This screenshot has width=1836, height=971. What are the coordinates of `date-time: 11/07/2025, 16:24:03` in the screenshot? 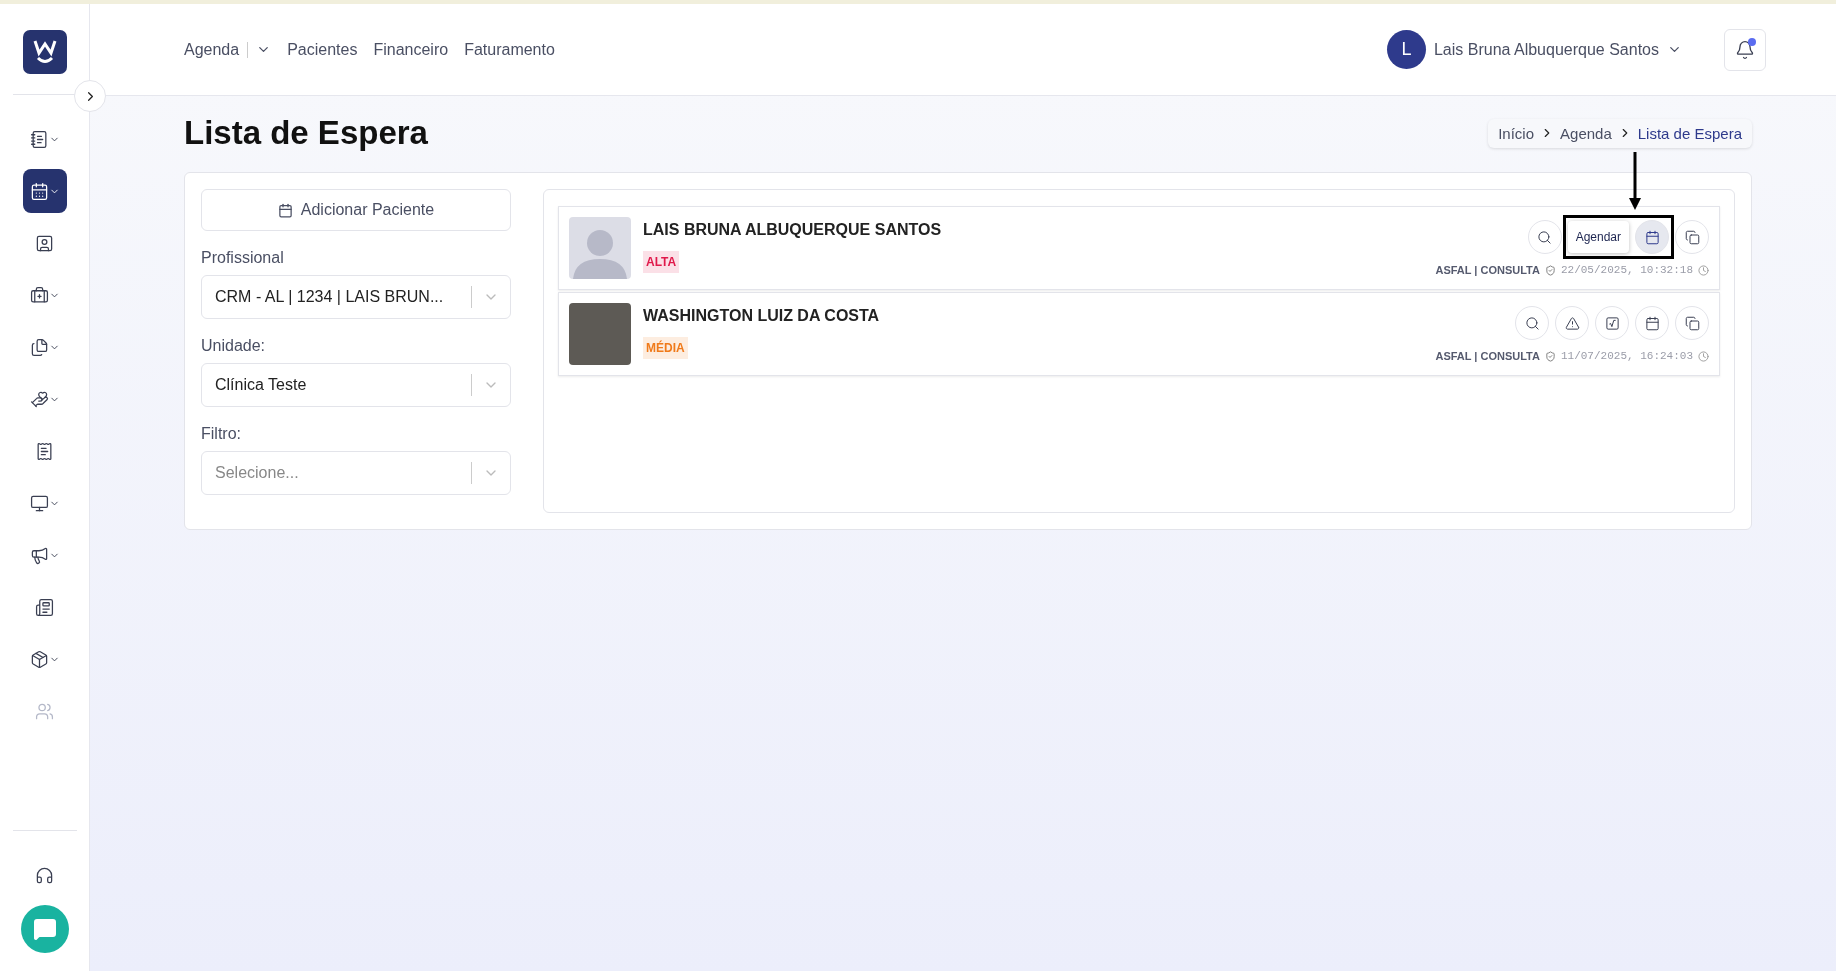 It's located at (1626, 356).